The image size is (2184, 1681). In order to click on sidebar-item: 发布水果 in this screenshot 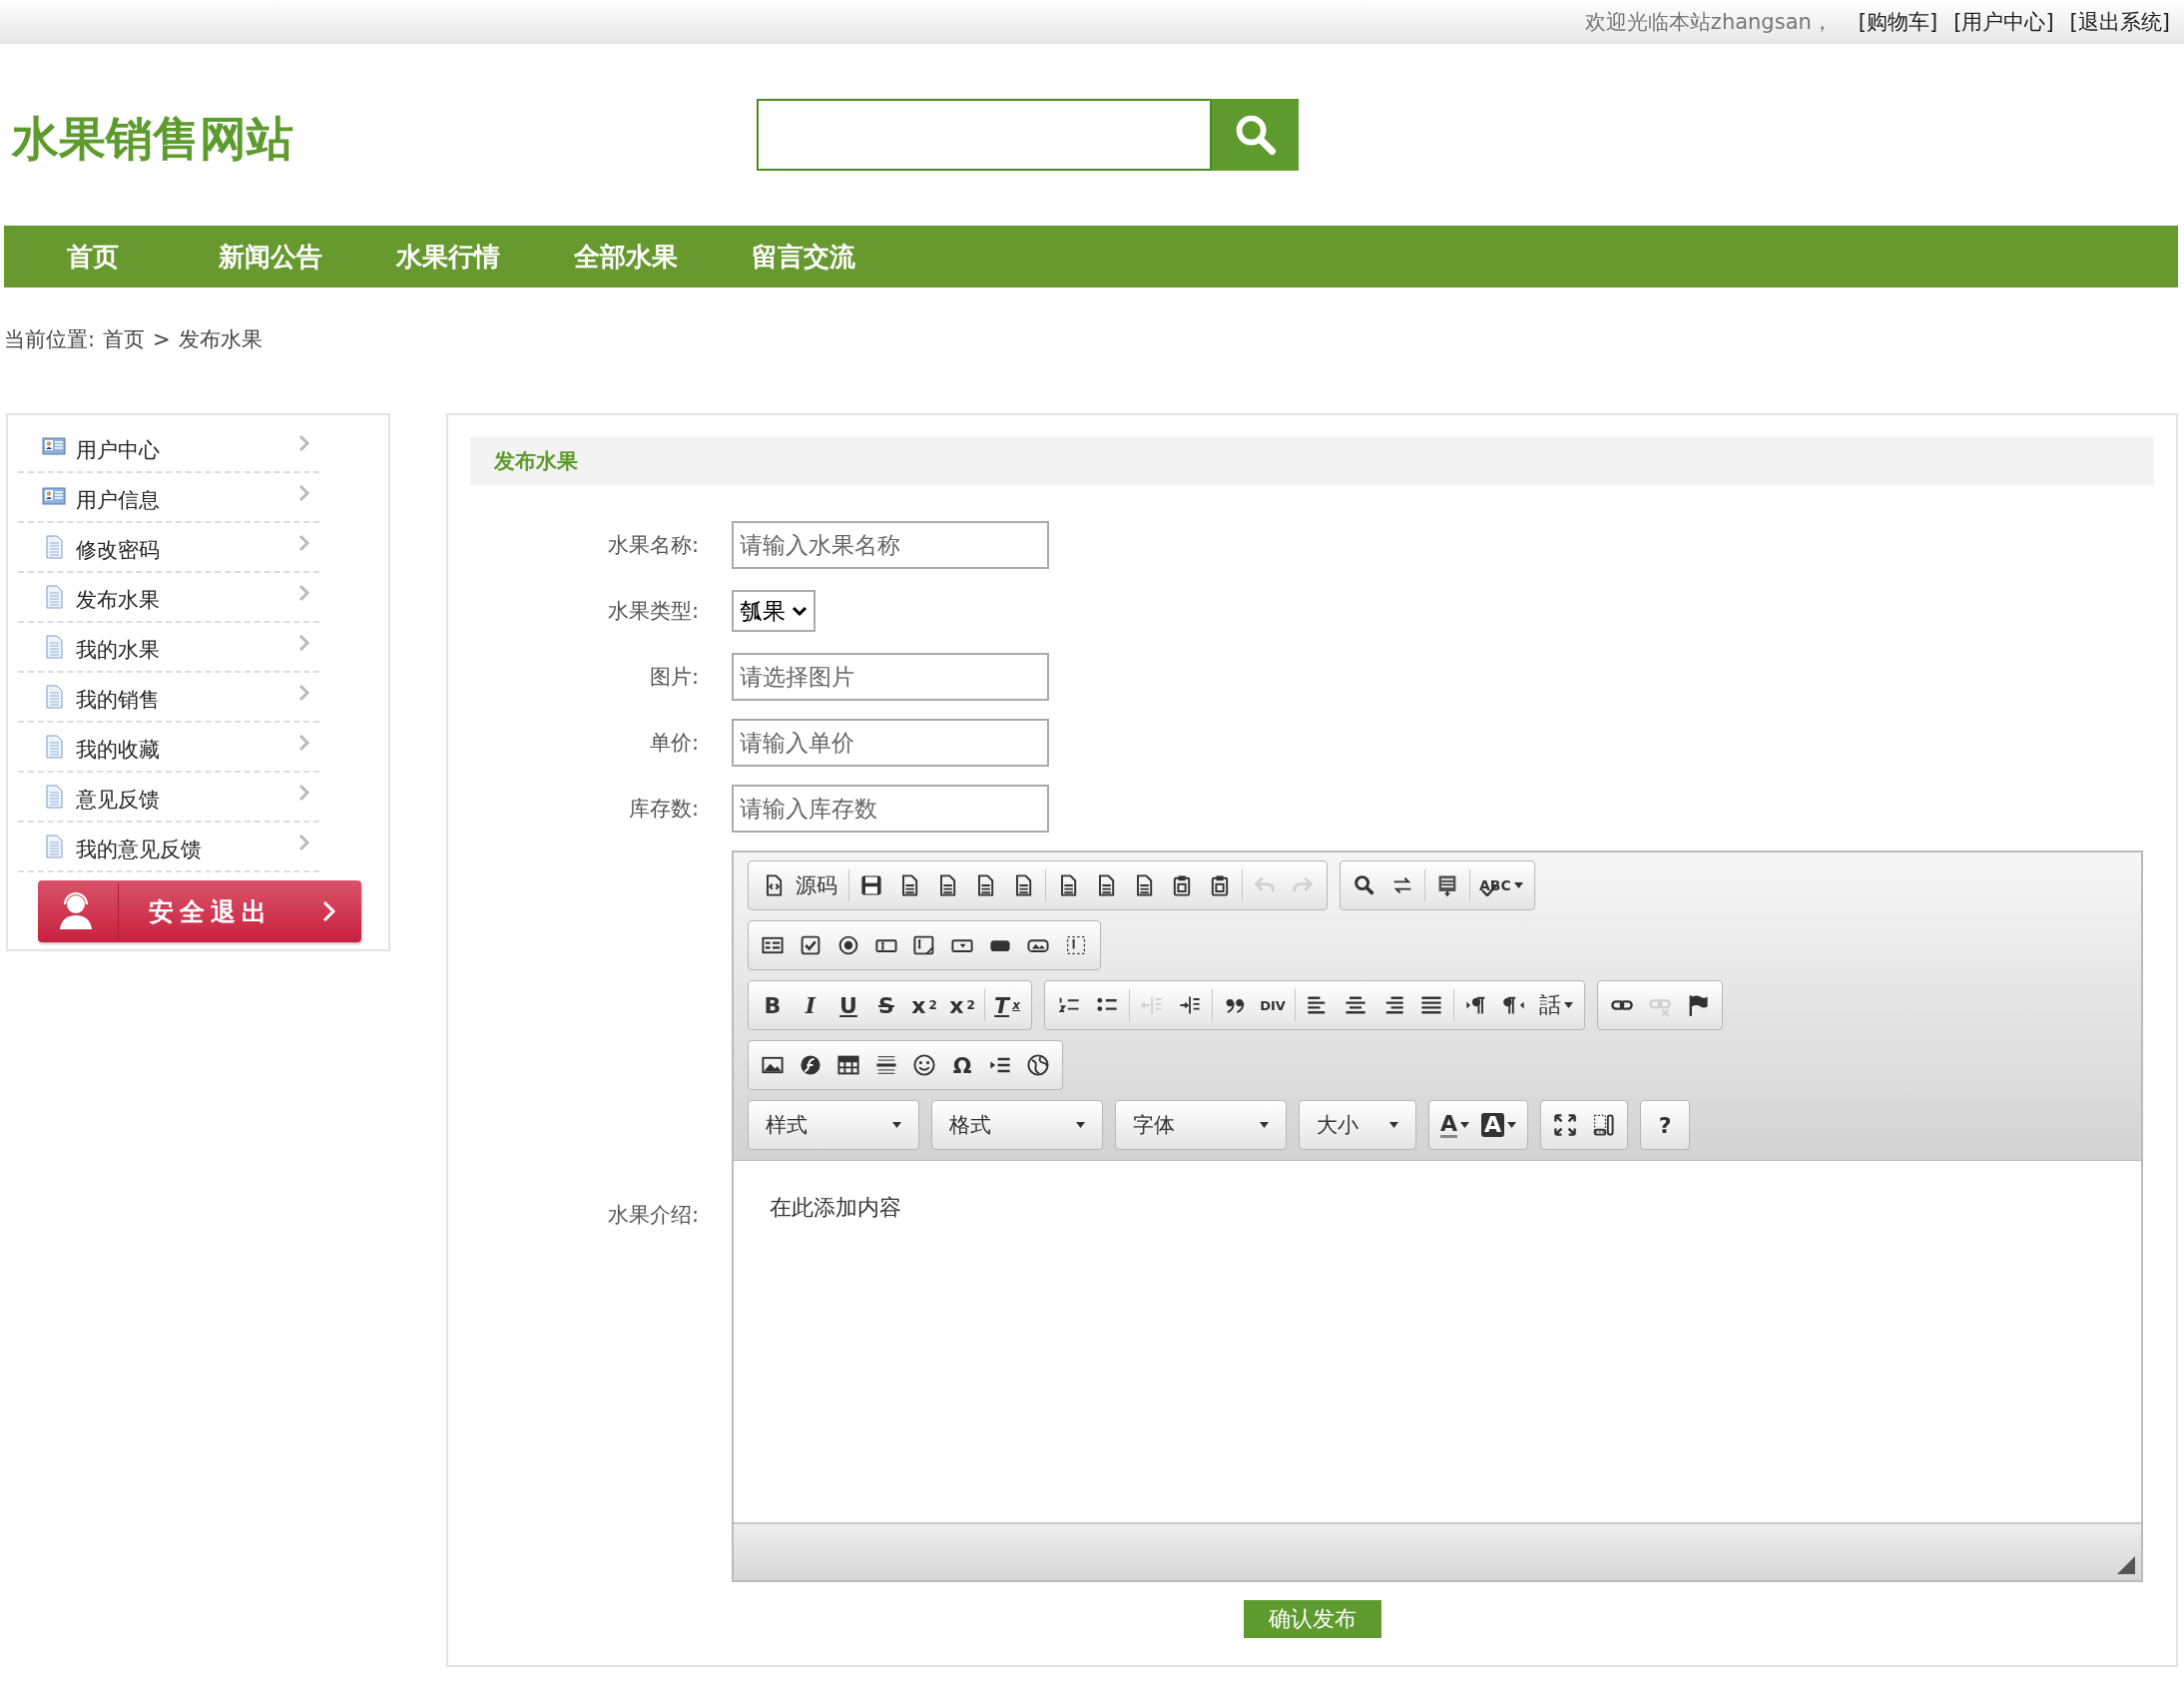, I will do `click(168, 598)`.